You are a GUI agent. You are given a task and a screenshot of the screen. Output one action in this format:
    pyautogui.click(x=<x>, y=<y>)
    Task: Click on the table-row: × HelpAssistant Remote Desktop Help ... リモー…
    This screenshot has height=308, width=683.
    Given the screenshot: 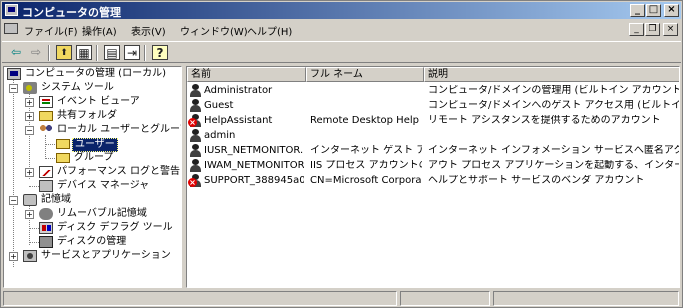 What is the action you would take?
    pyautogui.click(x=433, y=121)
    